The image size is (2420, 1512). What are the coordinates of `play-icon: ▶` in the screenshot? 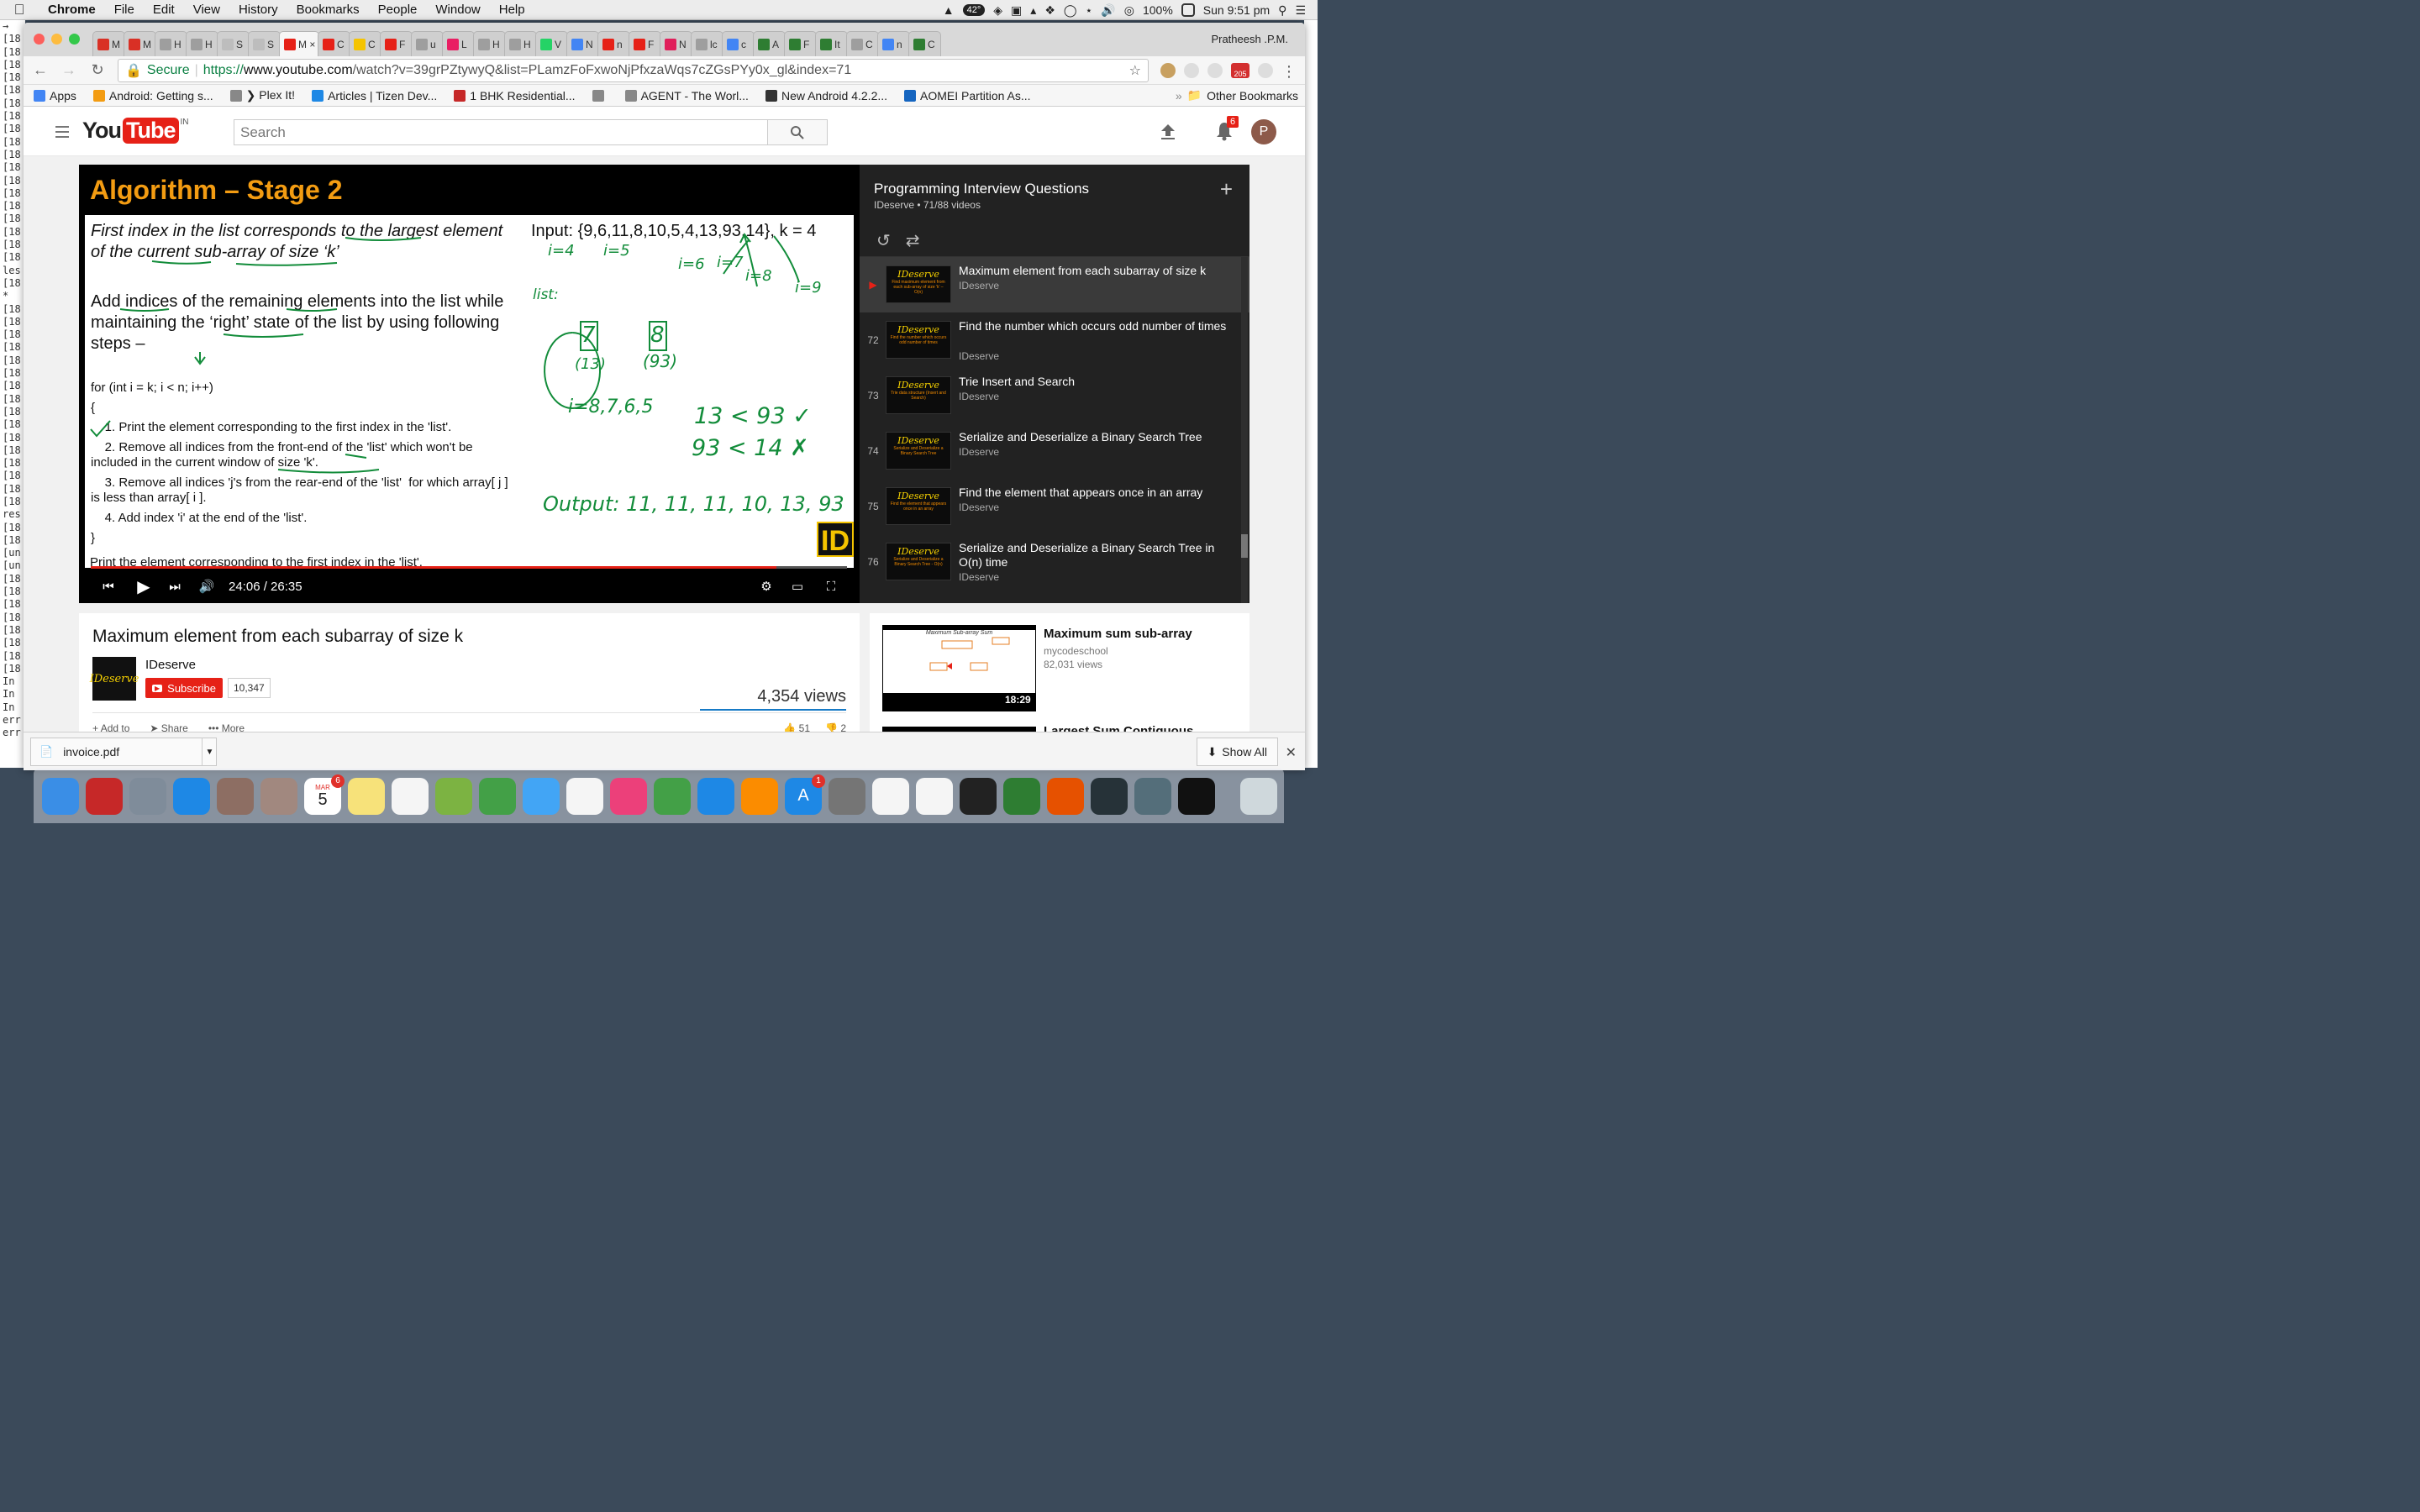 It's located at (143, 586).